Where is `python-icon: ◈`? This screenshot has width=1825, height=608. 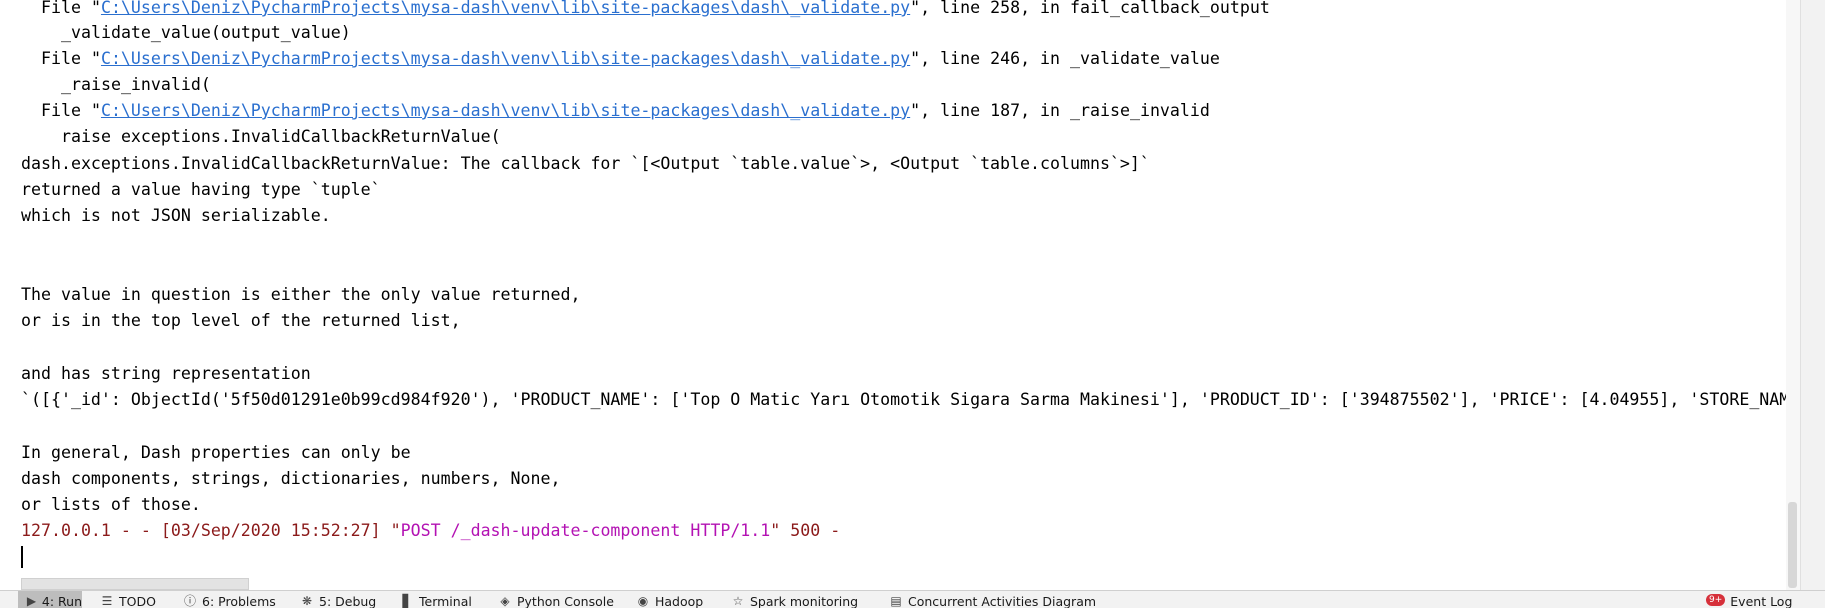 python-icon: ◈ is located at coordinates (505, 601).